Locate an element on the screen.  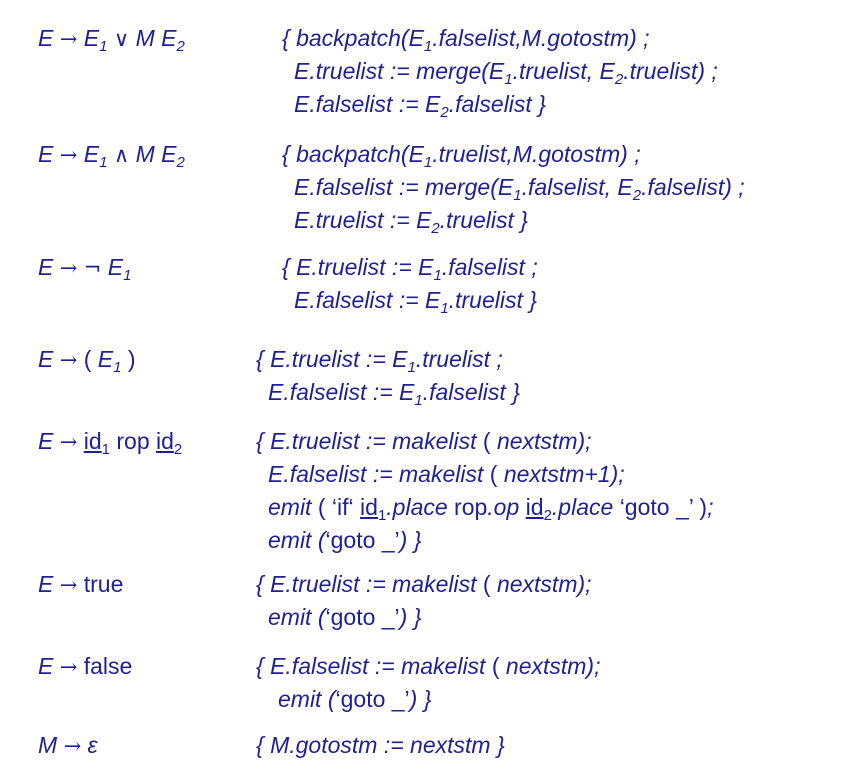
action-line: E.falselist := makelist ( nextstm+1); is located at coordinates (446, 474).